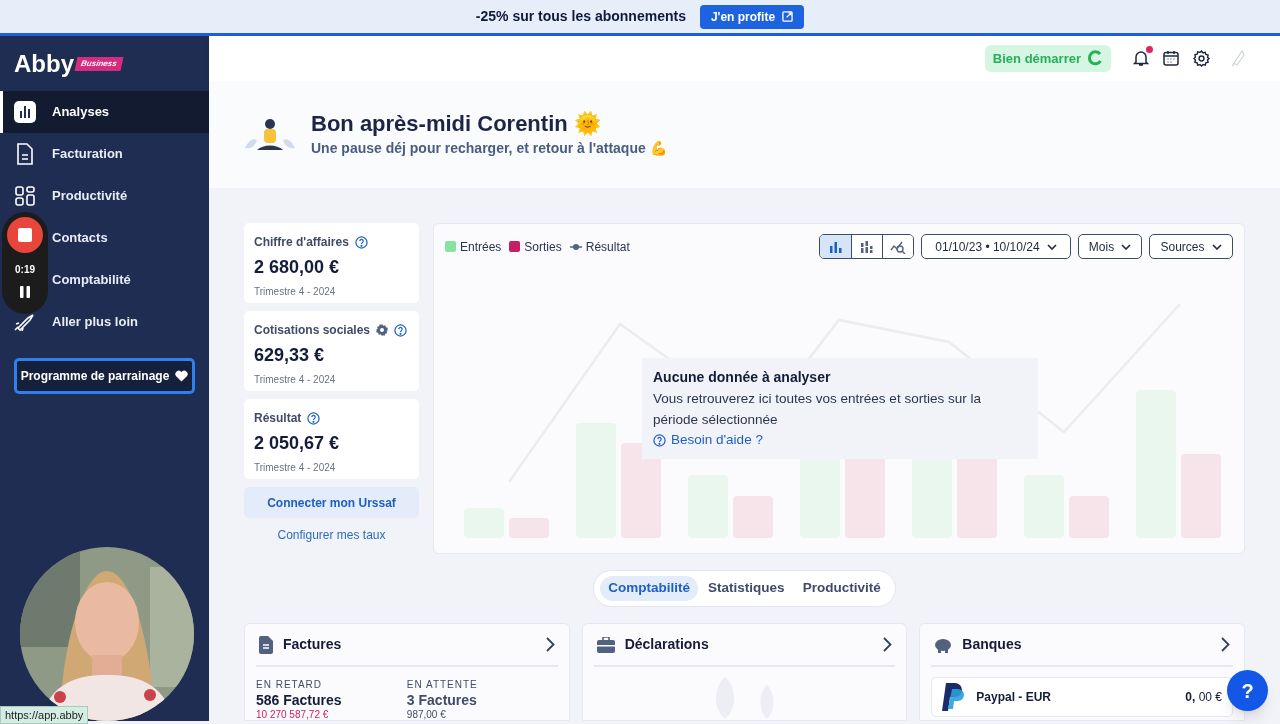 The width and height of the screenshot is (1280, 724). I want to click on nav-item: Analyses, so click(62, 112).